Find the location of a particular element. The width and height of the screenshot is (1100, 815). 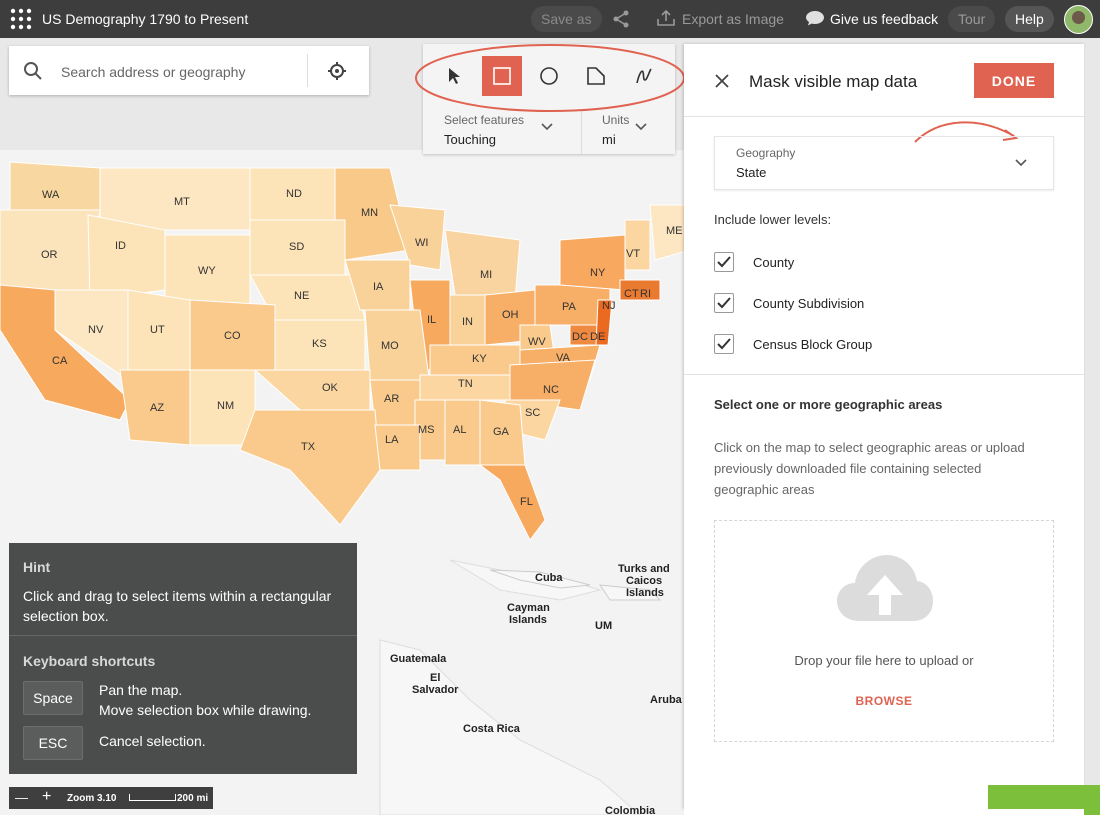

select-features-value: Touching is located at coordinates (470, 139).